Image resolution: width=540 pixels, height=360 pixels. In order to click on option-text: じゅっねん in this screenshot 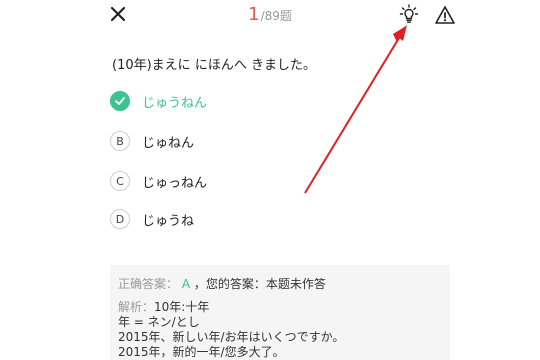, I will do `click(175, 183)`.